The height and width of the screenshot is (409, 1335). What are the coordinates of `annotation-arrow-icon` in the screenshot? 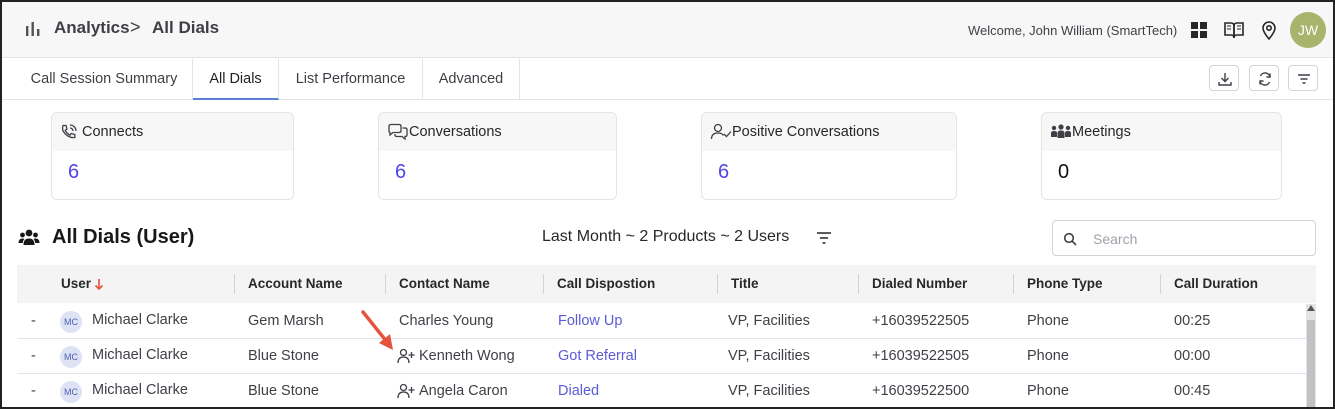 It's located at (377, 330).